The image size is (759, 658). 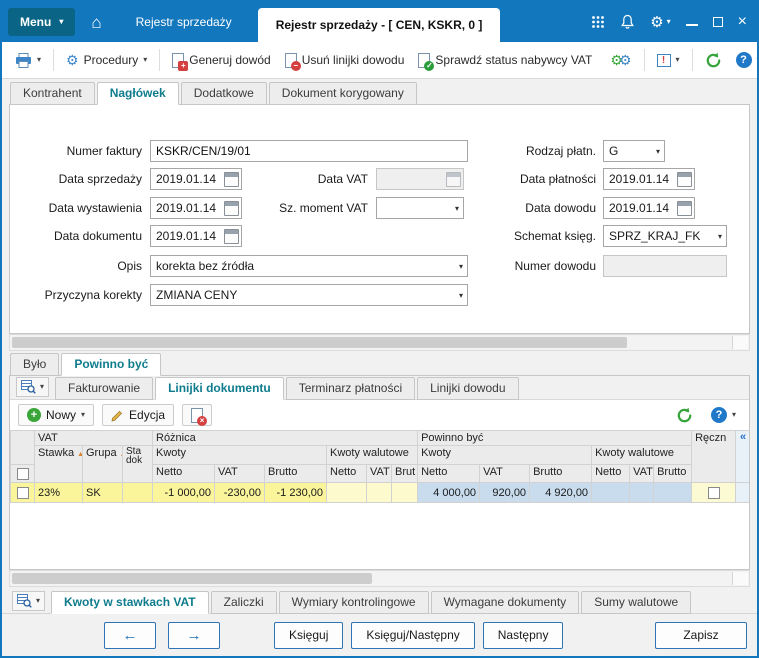 What do you see at coordinates (634, 151) in the screenshot?
I see `rodzaj-platn-combo: G ▾` at bounding box center [634, 151].